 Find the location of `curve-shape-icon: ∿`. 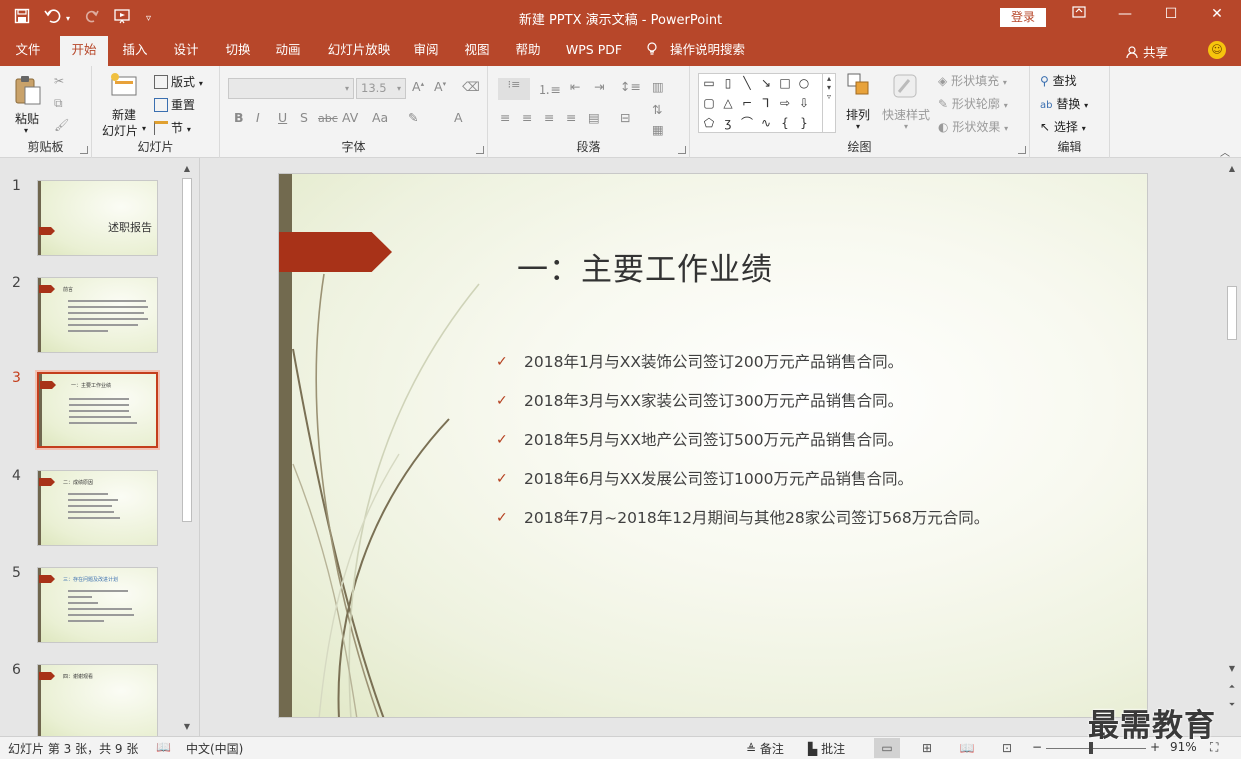

curve-shape-icon: ∿ is located at coordinates (766, 123).